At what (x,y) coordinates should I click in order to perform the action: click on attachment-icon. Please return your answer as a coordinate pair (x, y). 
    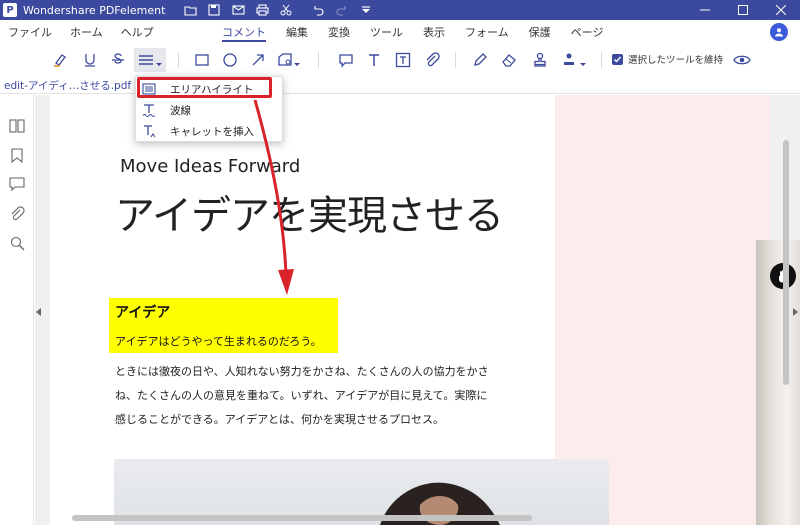
    Looking at the image, I should click on (432, 60).